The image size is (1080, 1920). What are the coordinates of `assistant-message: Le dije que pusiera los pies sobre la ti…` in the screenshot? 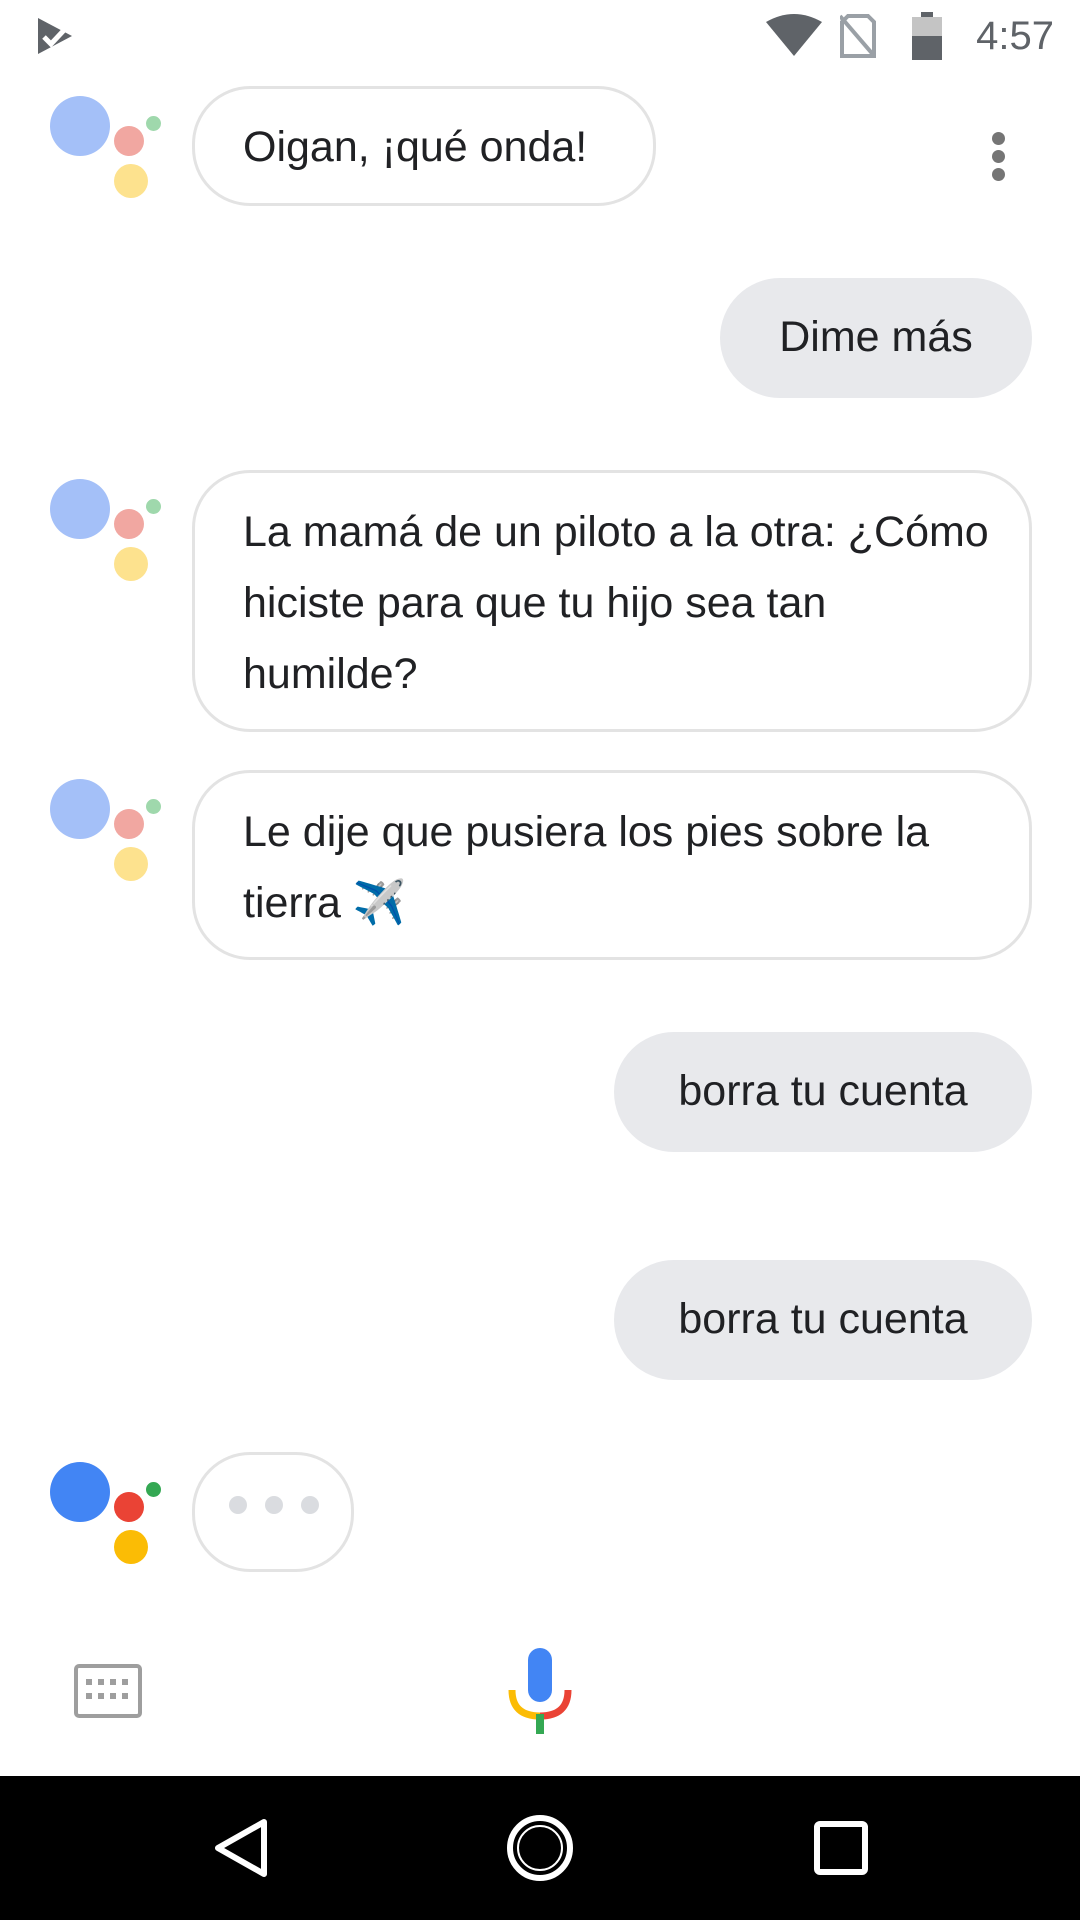 It's located at (612, 865).